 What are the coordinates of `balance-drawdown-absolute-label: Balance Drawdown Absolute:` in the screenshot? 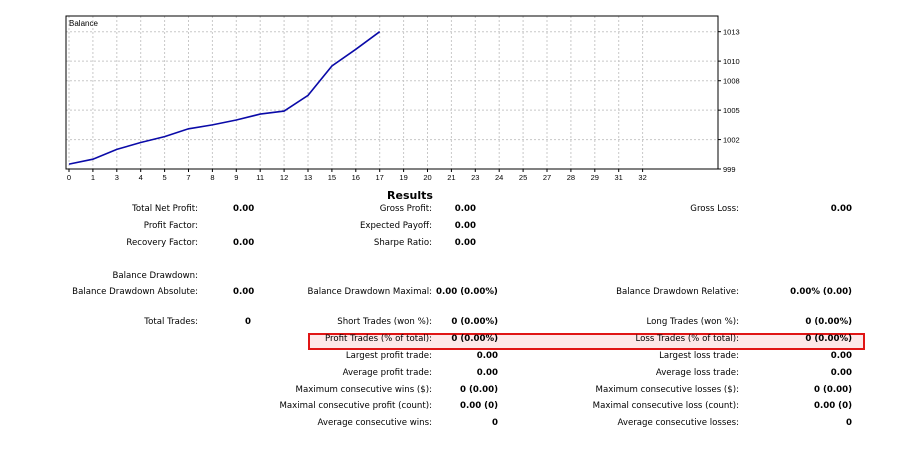 It's located at (135, 292).